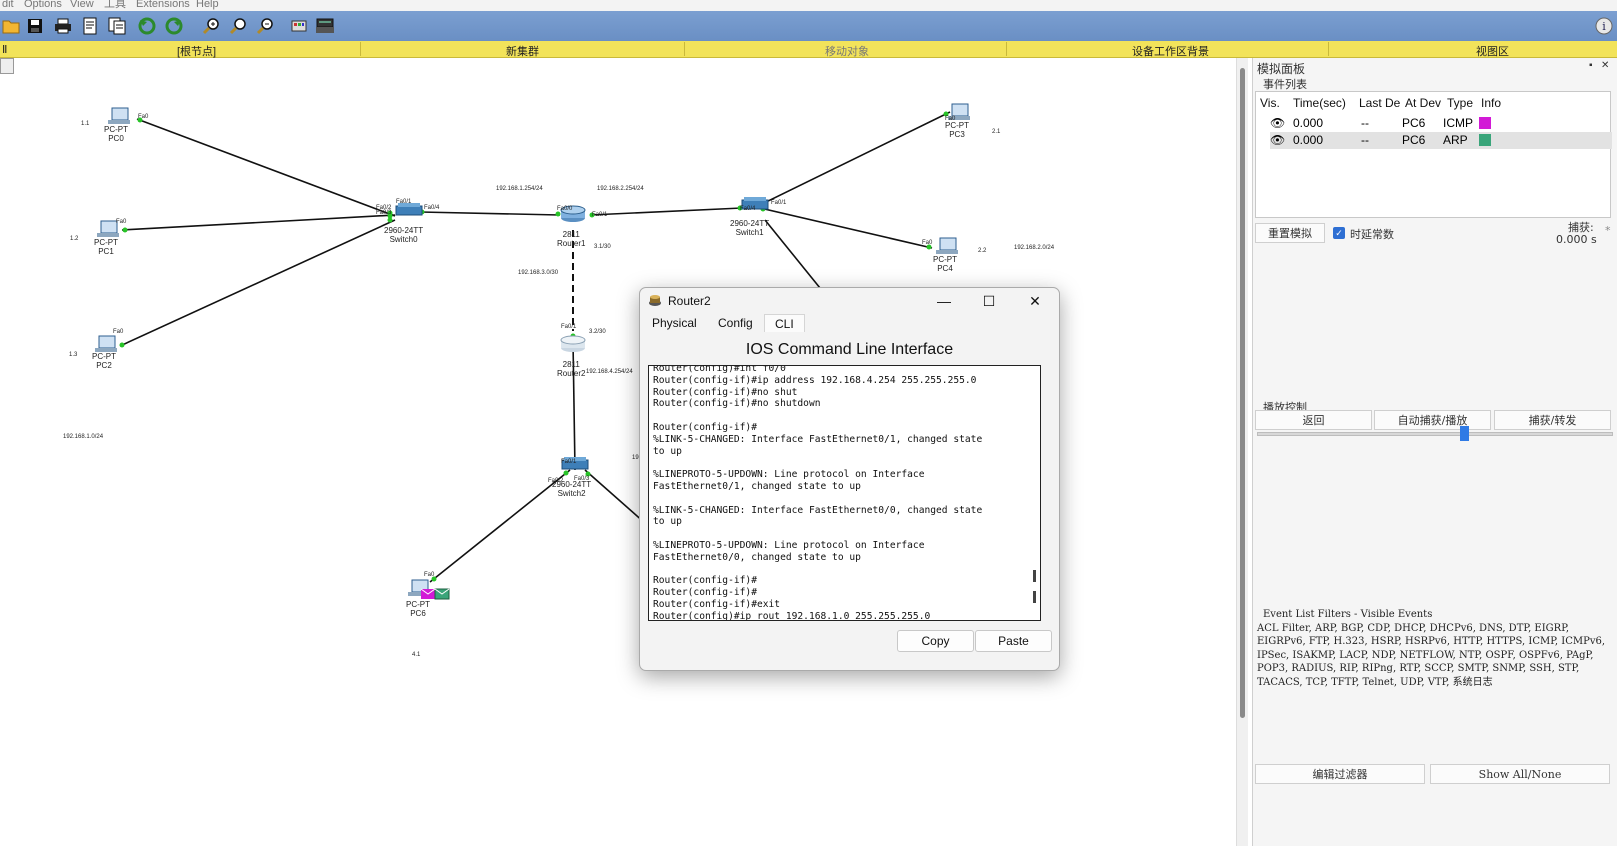  Describe the element at coordinates (8, 5) in the screenshot. I see `menu-edit: dit` at that location.